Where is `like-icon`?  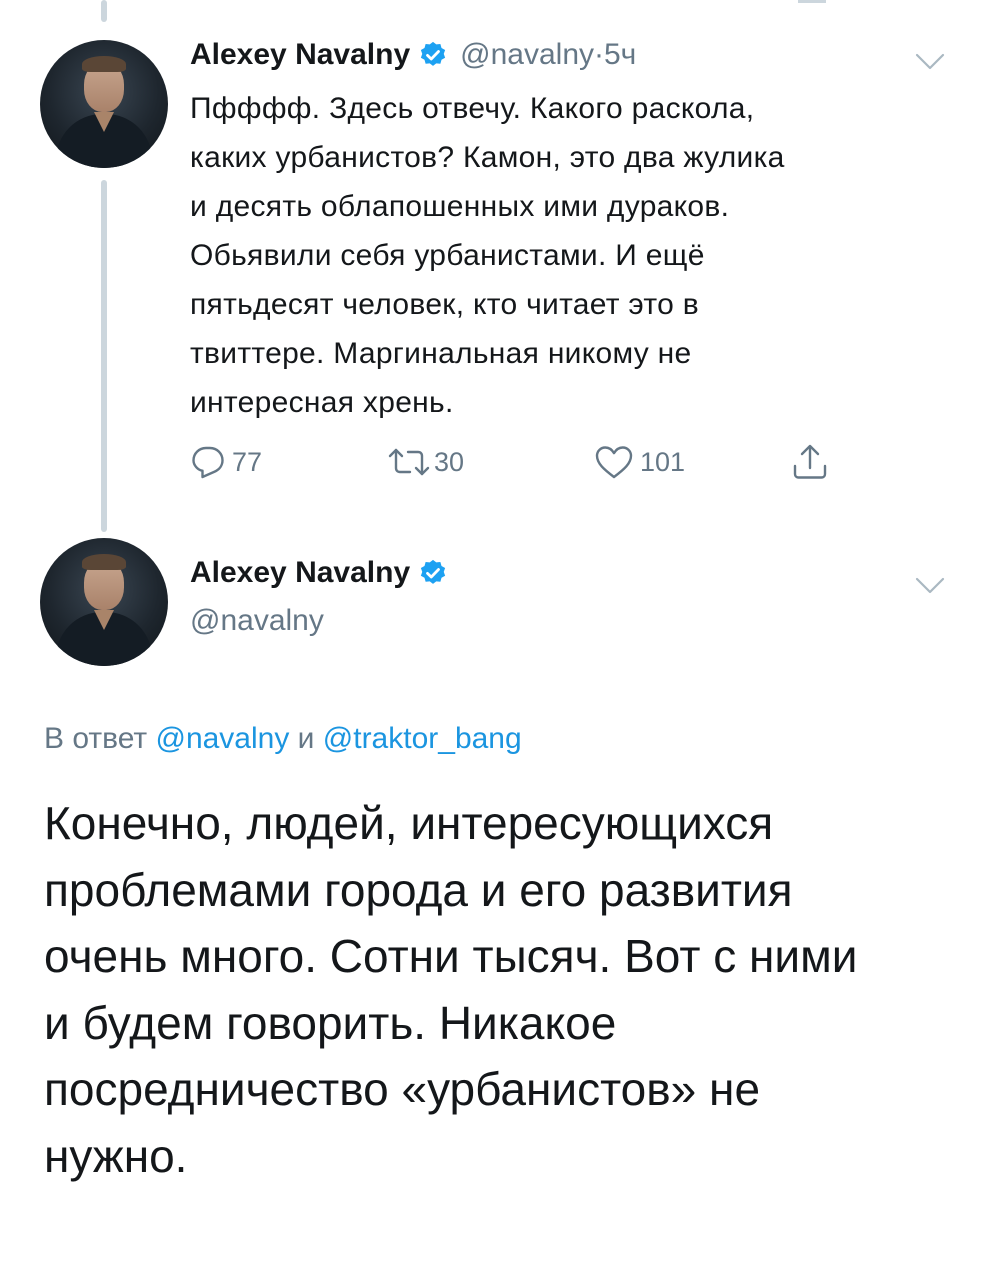 like-icon is located at coordinates (614, 462).